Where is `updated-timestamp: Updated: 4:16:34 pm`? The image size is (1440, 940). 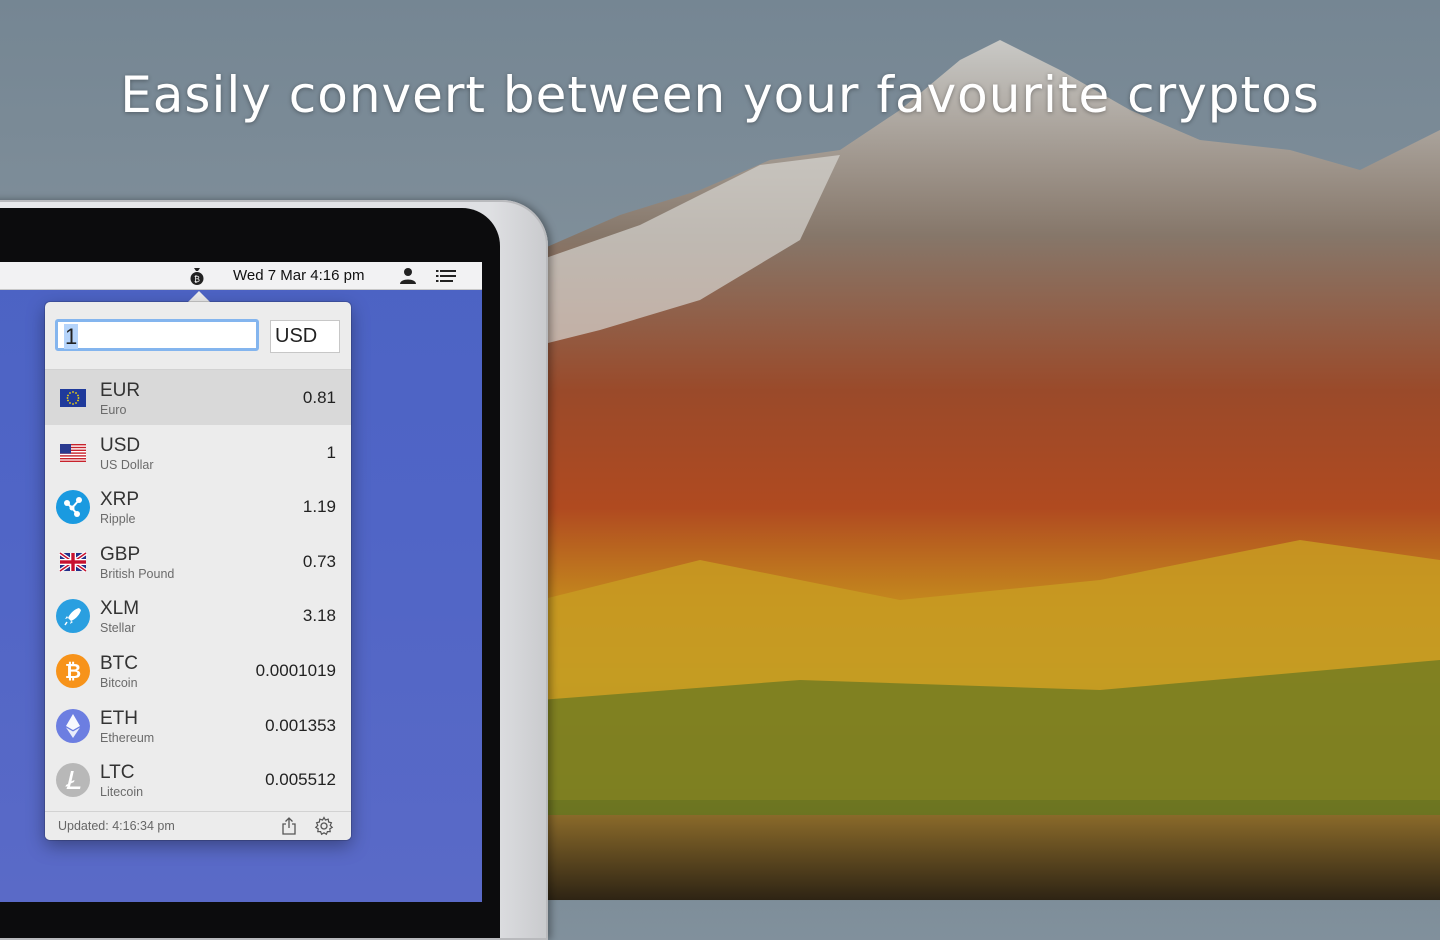
updated-timestamp: Updated: 4:16:34 pm is located at coordinates (116, 826).